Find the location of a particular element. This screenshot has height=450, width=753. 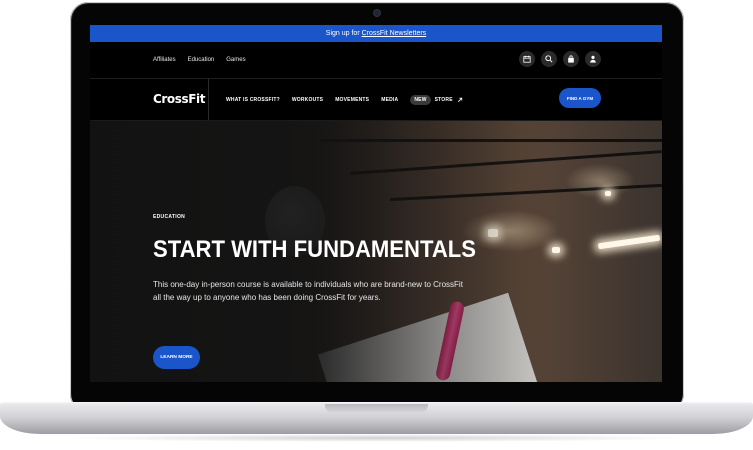

shopping-bag-icon is located at coordinates (571, 59).